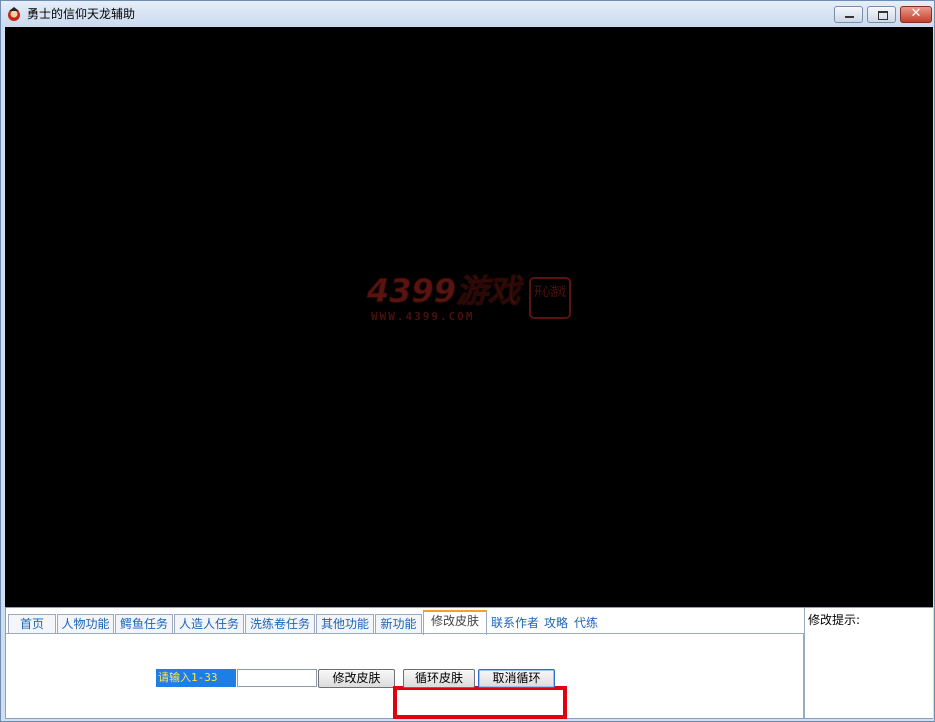 Image resolution: width=935 pixels, height=722 pixels. I want to click on close-button: ✕, so click(916, 14).